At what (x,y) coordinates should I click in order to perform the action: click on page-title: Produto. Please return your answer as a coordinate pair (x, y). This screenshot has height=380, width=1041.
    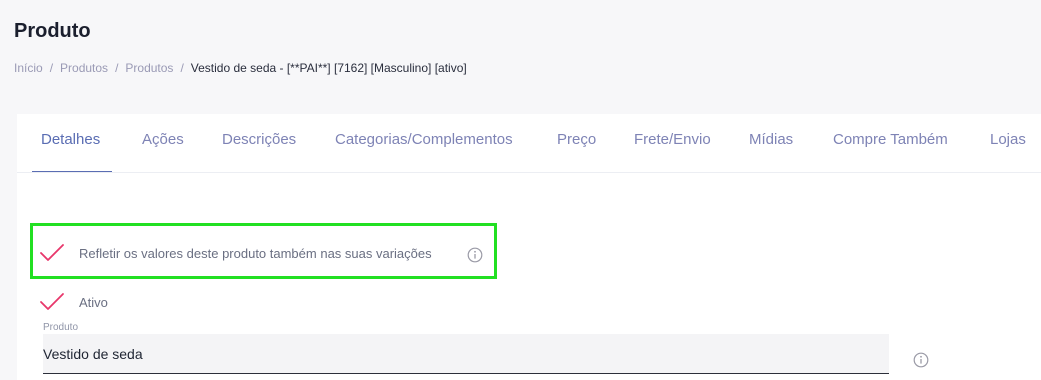
    Looking at the image, I should click on (52, 31).